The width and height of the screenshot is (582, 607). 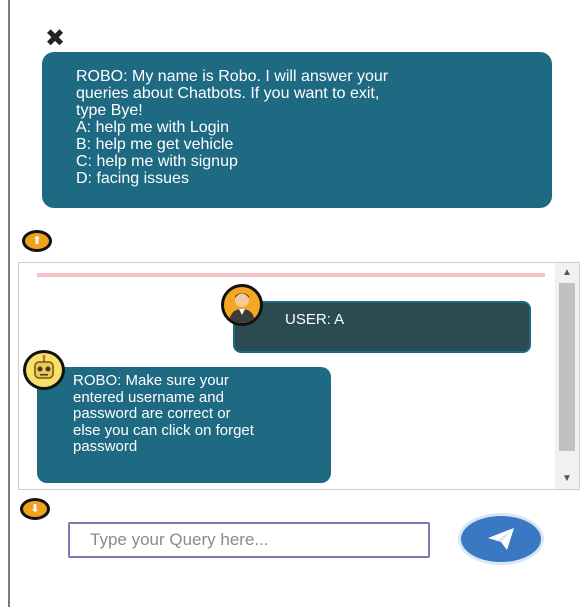 What do you see at coordinates (55, 39) in the screenshot?
I see `close-icon: ✖` at bounding box center [55, 39].